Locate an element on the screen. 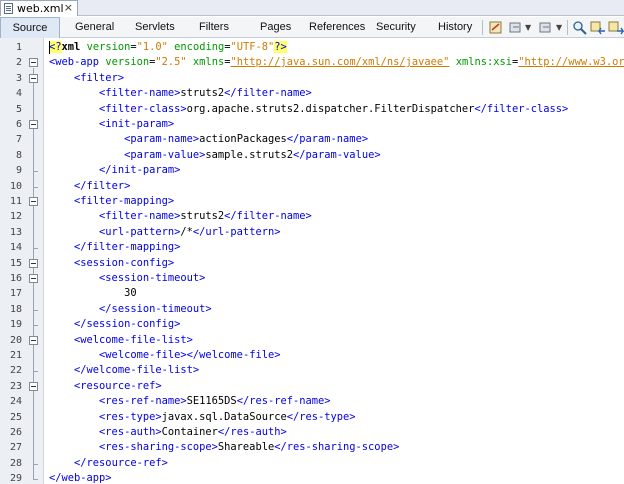  code-line: <url-pattern>/*</url-pattern> is located at coordinates (164, 232).